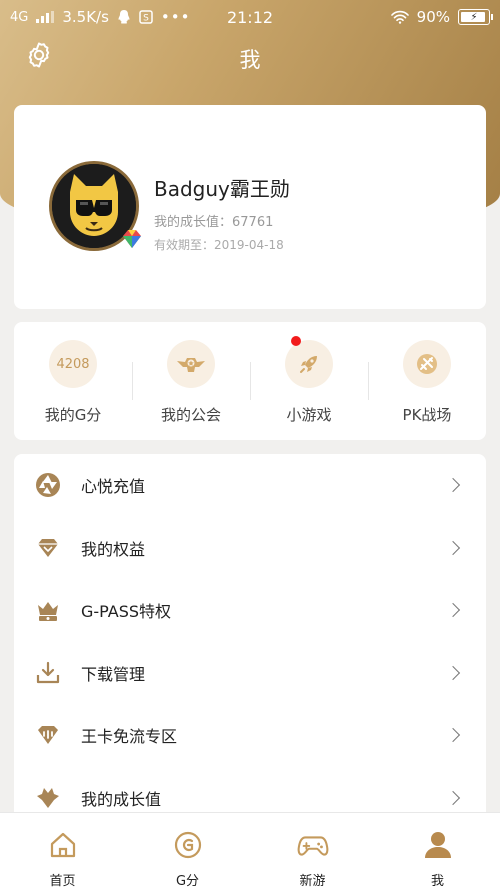  What do you see at coordinates (124, 17) in the screenshot?
I see `qq-icon` at bounding box center [124, 17].